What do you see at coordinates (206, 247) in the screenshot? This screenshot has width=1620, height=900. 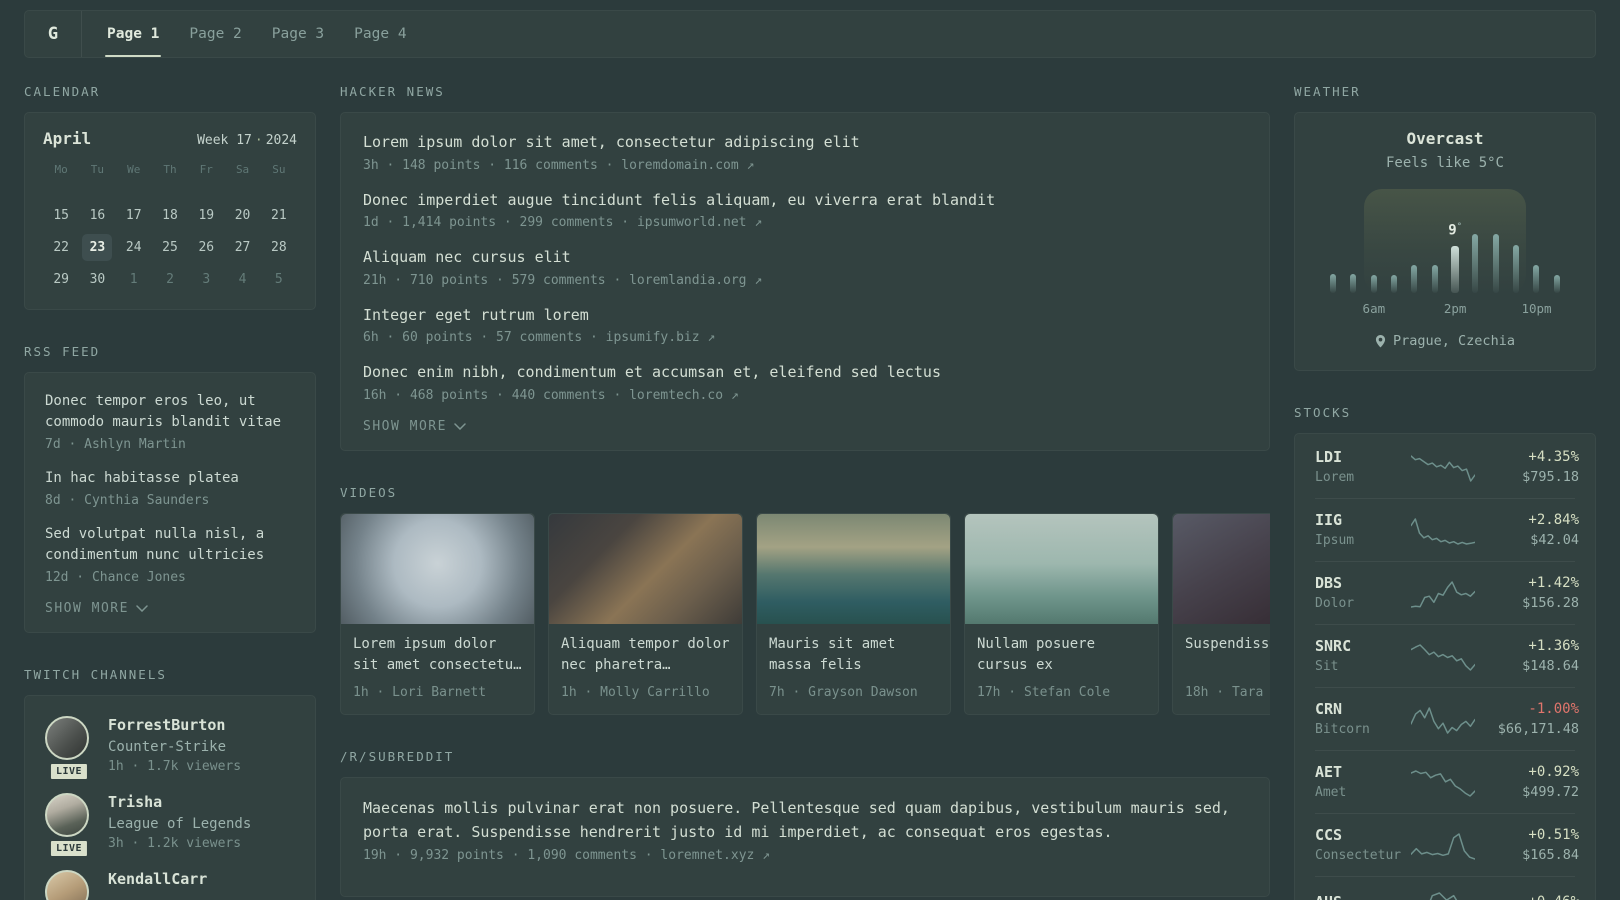 I see `calendar-day: 26` at bounding box center [206, 247].